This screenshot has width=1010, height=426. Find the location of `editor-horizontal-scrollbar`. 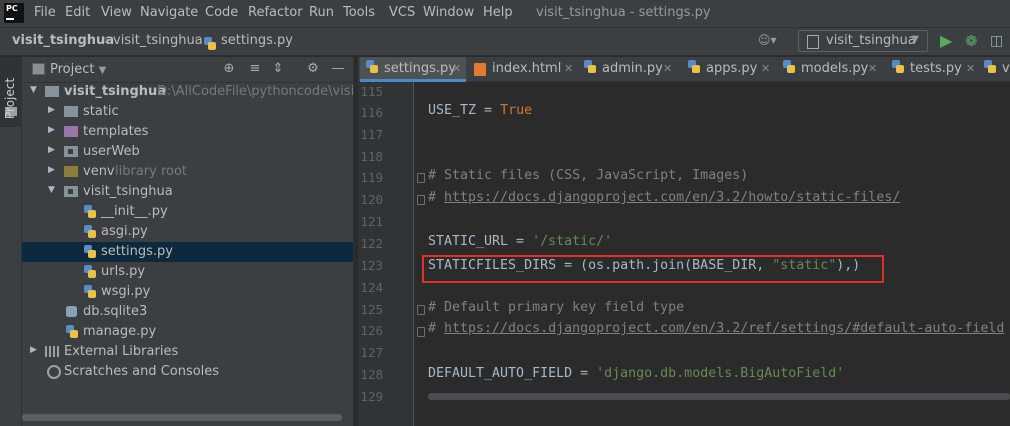

editor-horizontal-scrollbar is located at coordinates (719, 396).